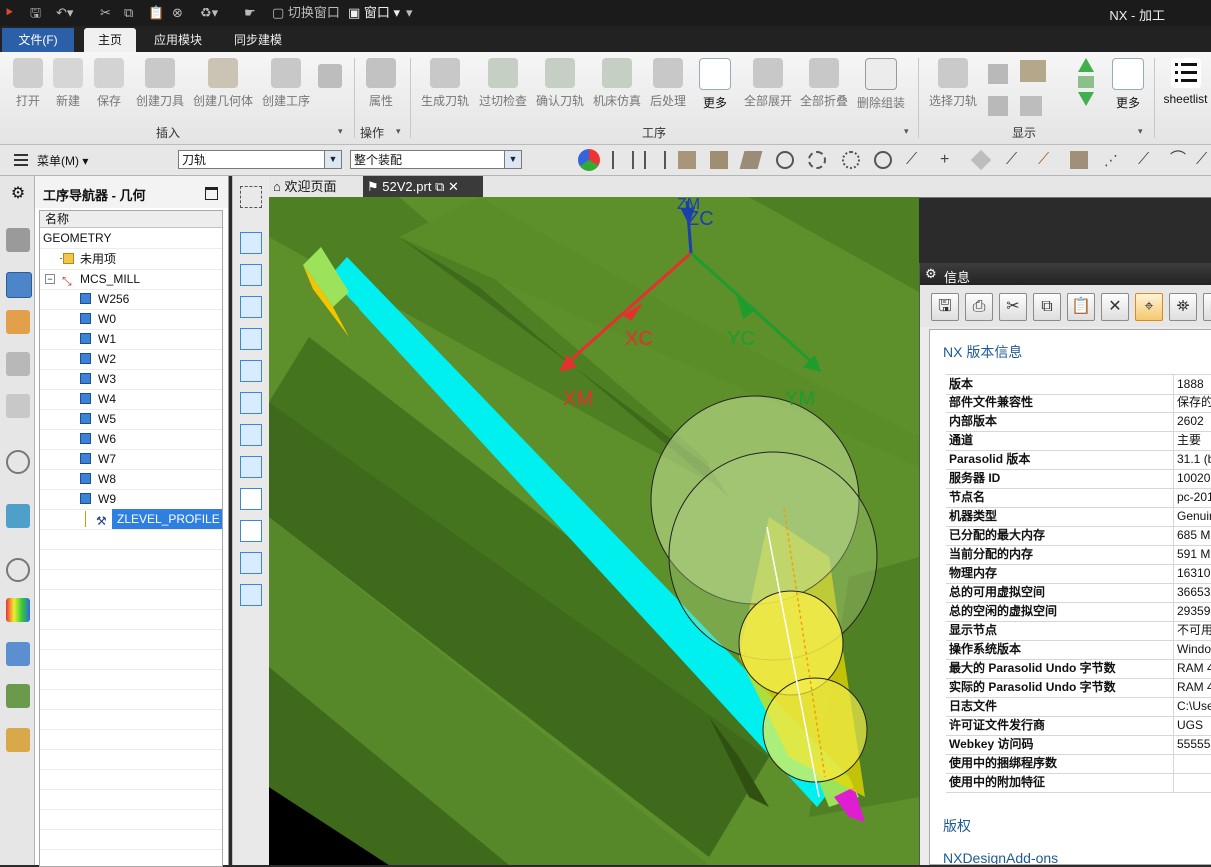 The width and height of the screenshot is (1211, 867). What do you see at coordinates (655, 160) in the screenshot?
I see `snap-grid2-icon` at bounding box center [655, 160].